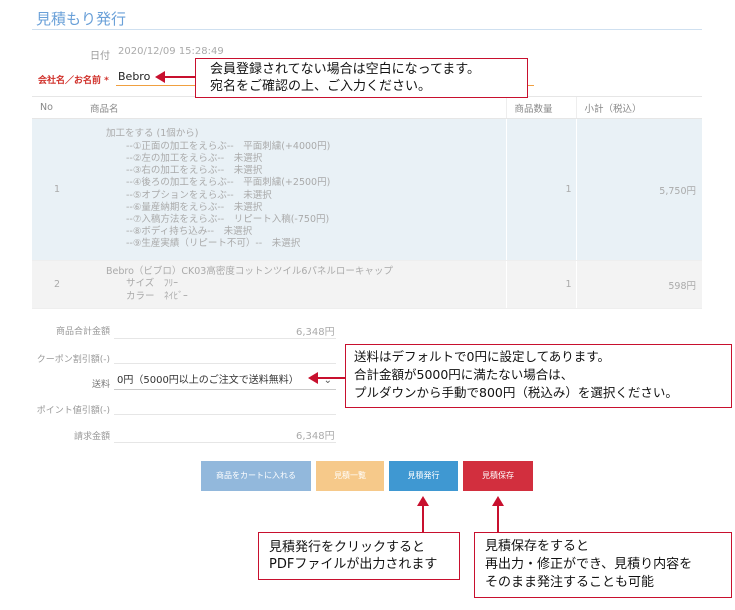 Image resolution: width=735 pixels, height=610 pixels. I want to click on callout-text: 見積保存をすると, so click(537, 546).